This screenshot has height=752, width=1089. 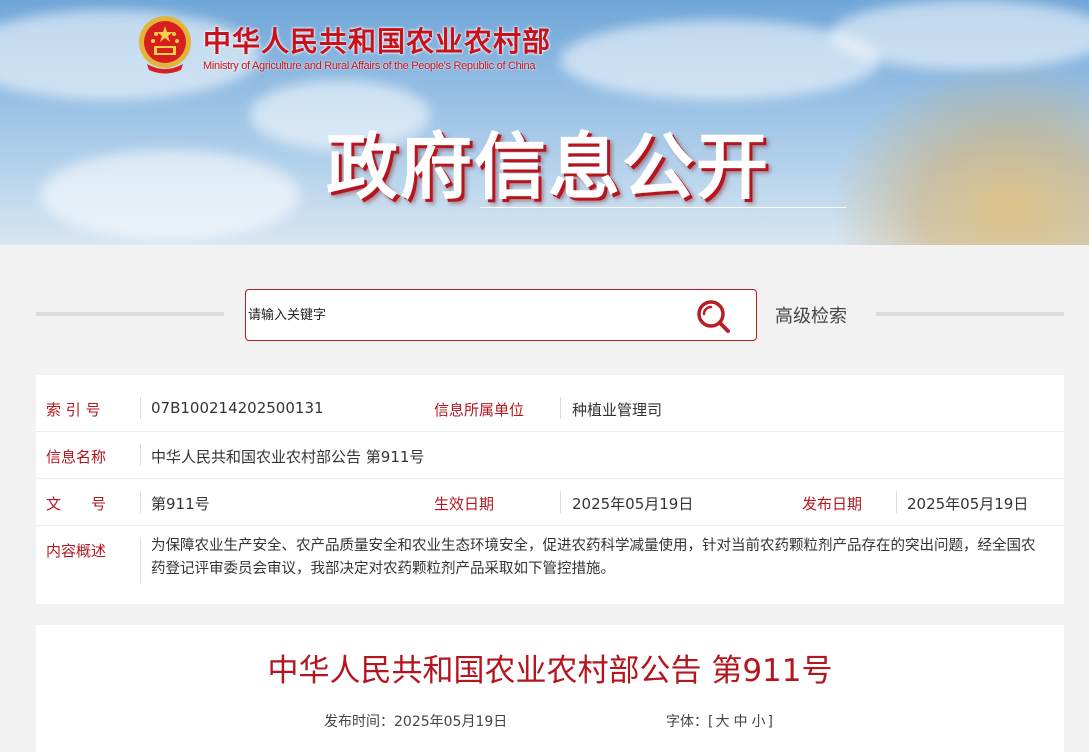 I want to click on banner-title: 政府信息公开, so click(x=548, y=167).